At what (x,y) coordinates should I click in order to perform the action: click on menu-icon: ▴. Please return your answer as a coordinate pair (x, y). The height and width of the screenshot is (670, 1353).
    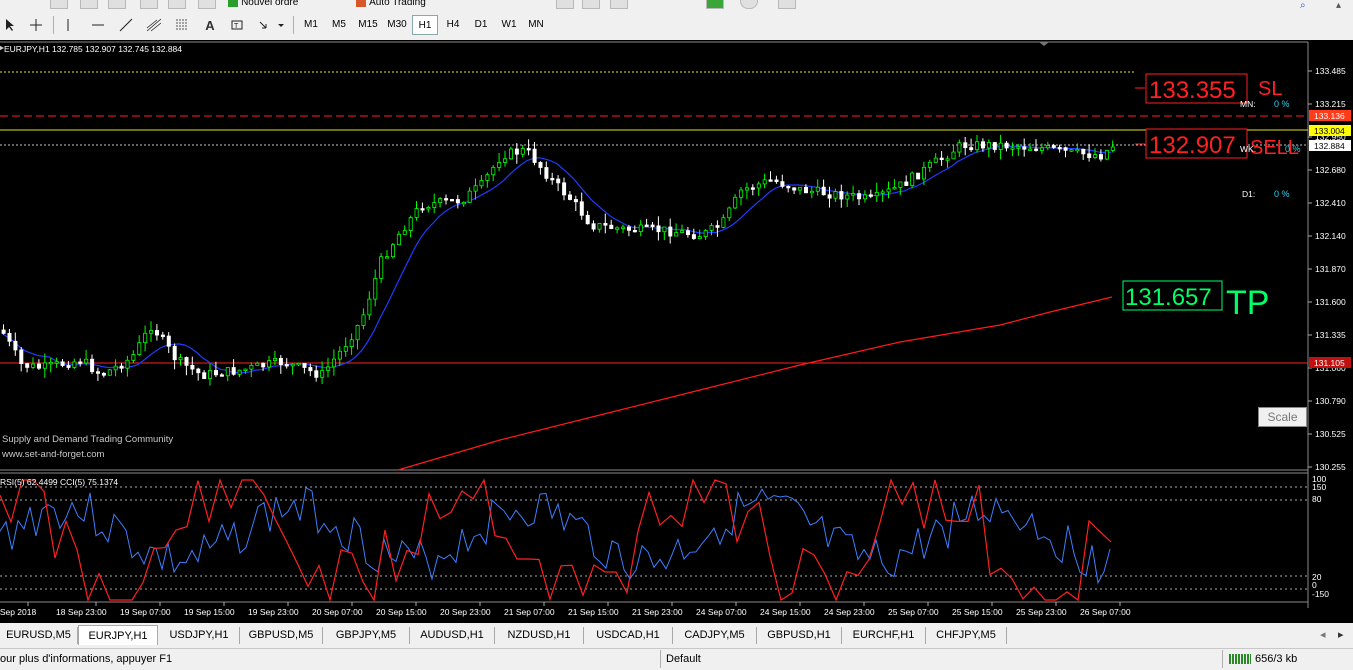
    Looking at the image, I should click on (1338, 5).